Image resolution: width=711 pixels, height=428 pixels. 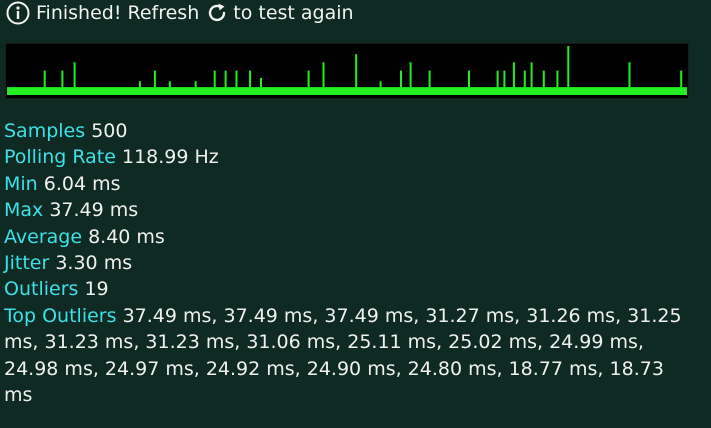 What do you see at coordinates (347, 91) in the screenshot?
I see `graph-baseline-band` at bounding box center [347, 91].